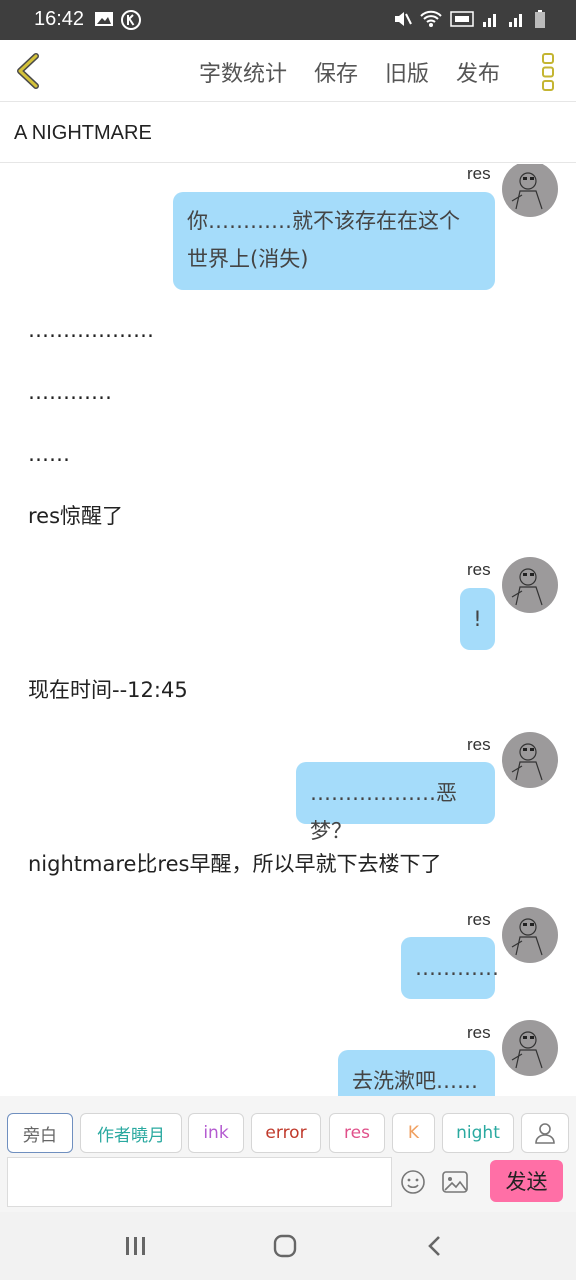 The width and height of the screenshot is (576, 1280). I want to click on role-chip-k: K, so click(413, 1133).